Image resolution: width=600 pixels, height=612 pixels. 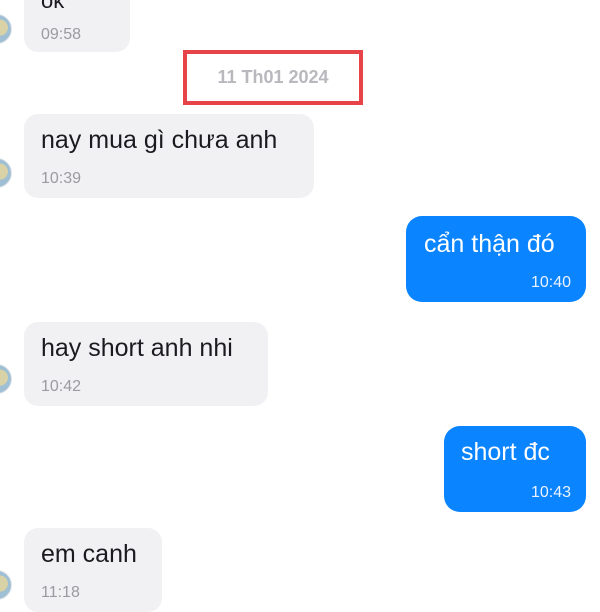 What do you see at coordinates (169, 156) in the screenshot?
I see `incoming-message-bubble: nay mua gì chưa anh 10:39` at bounding box center [169, 156].